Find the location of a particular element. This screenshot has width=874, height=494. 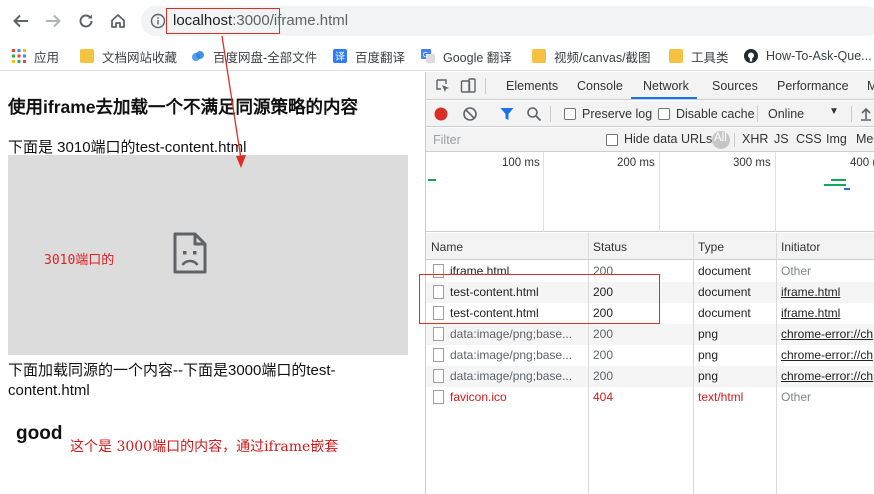

tab-performance: Performance is located at coordinates (813, 86).